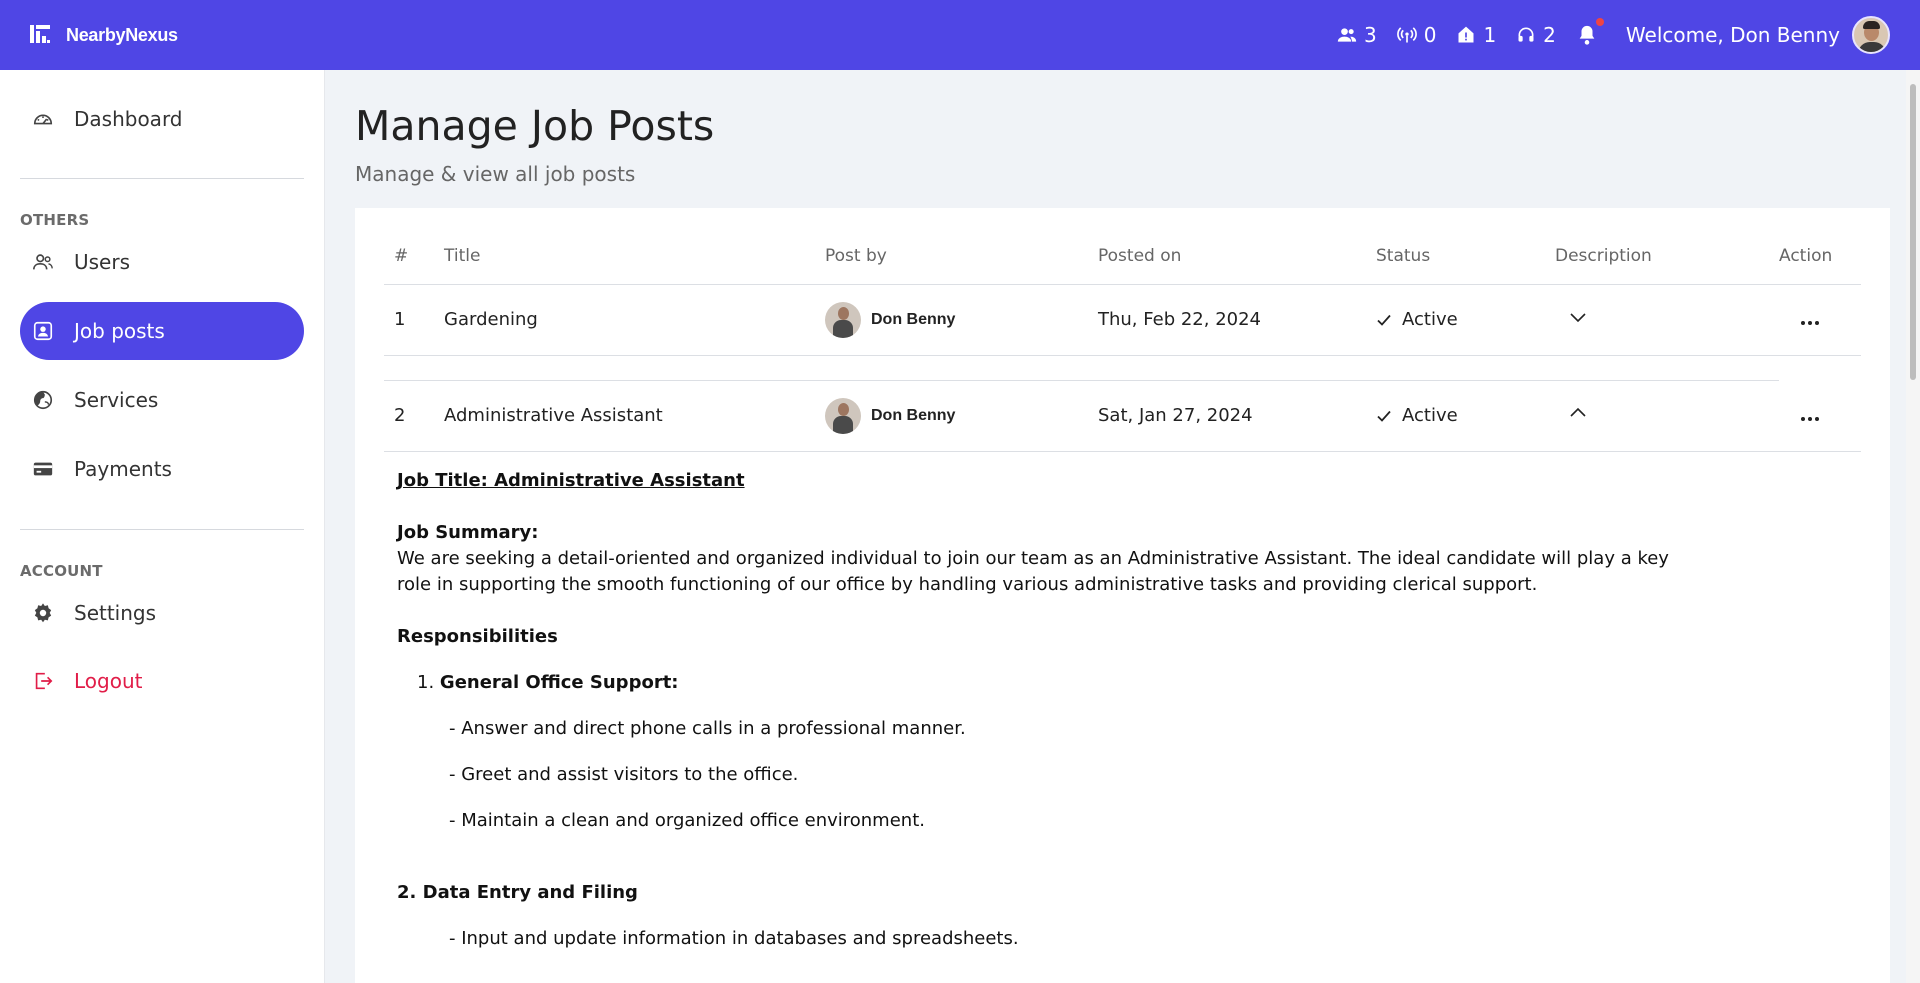 This screenshot has height=983, width=1920. What do you see at coordinates (162, 262) in the screenshot?
I see `sidebar-item-users: Users` at bounding box center [162, 262].